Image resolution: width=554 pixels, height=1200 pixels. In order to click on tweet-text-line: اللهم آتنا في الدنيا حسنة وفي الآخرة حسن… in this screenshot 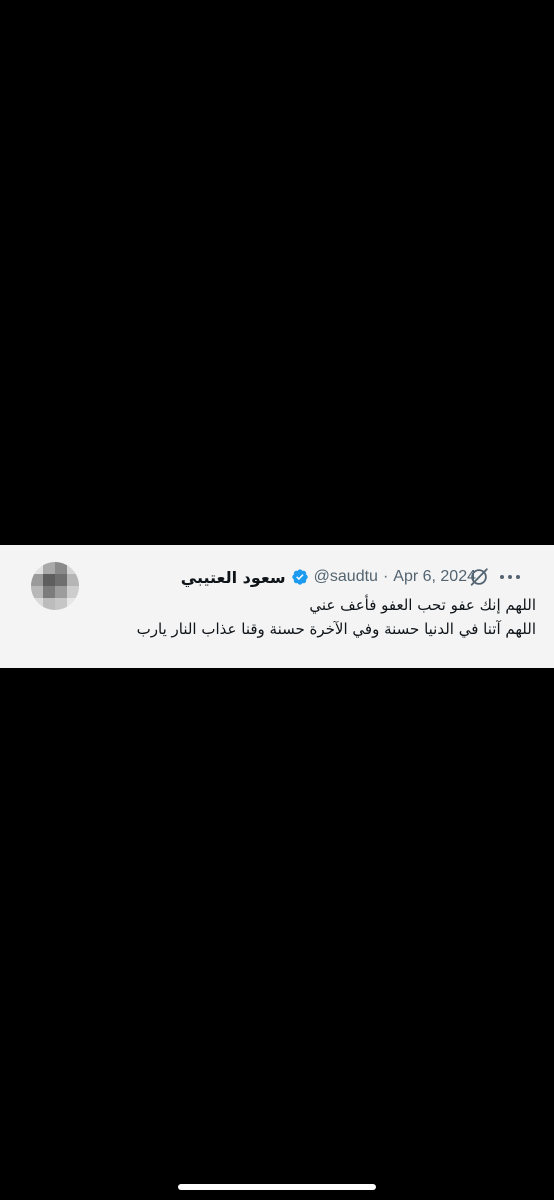, I will do `click(336, 629)`.